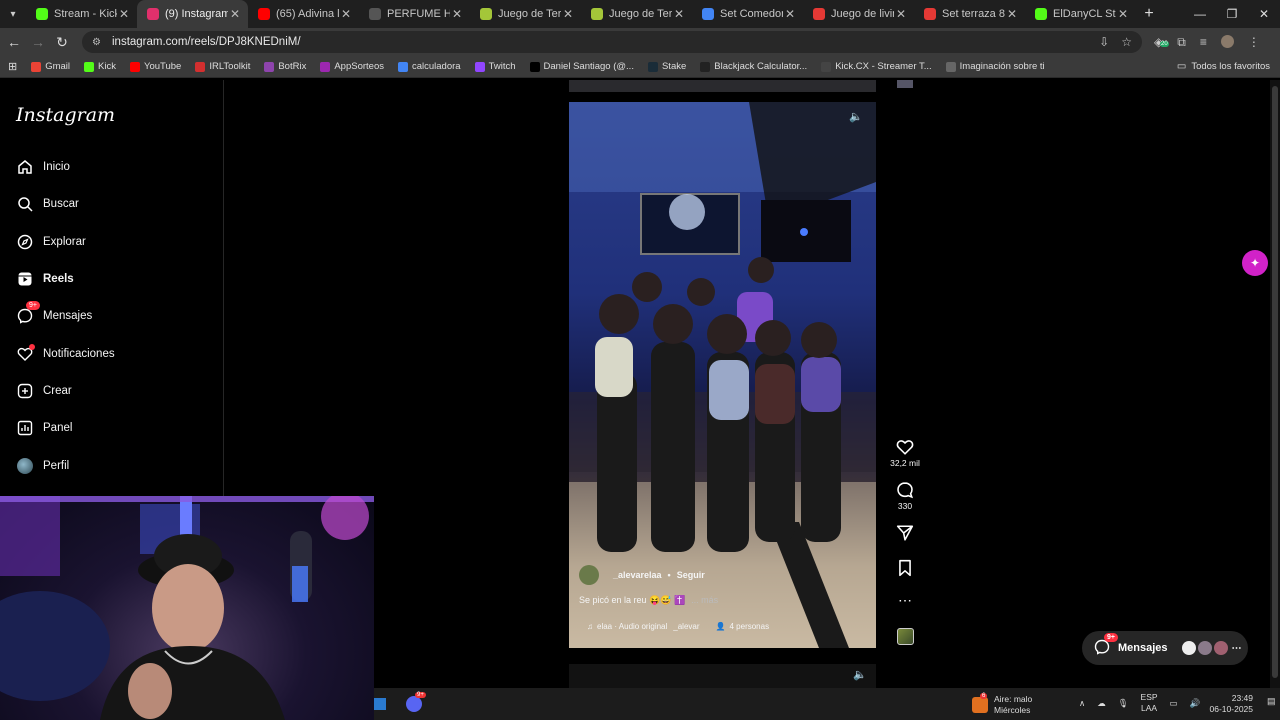 The height and width of the screenshot is (720, 1280). Describe the element at coordinates (691, 575) in the screenshot. I see `follow-button: Seguir` at that location.